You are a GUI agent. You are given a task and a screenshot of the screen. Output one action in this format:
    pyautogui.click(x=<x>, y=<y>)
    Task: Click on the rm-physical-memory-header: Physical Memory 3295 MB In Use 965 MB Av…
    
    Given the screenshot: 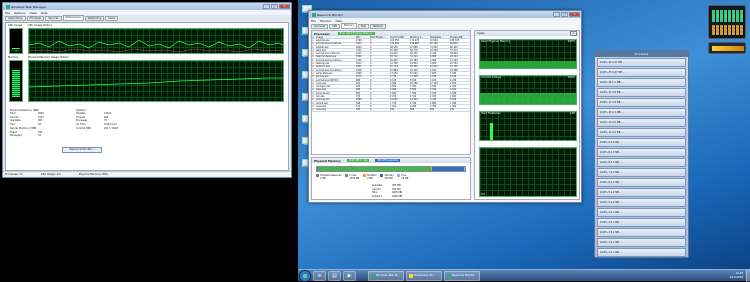 What is the action you would take?
    pyautogui.click(x=391, y=160)
    